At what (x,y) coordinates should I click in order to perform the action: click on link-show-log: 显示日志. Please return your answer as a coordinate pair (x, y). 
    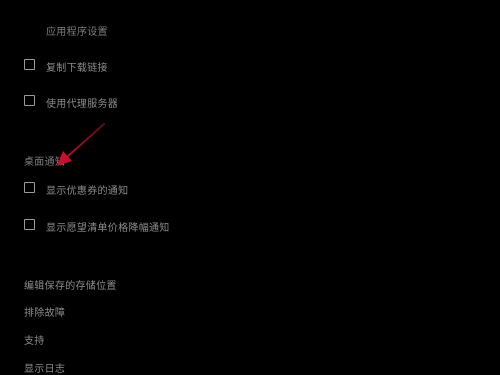
    Looking at the image, I should click on (44, 367).